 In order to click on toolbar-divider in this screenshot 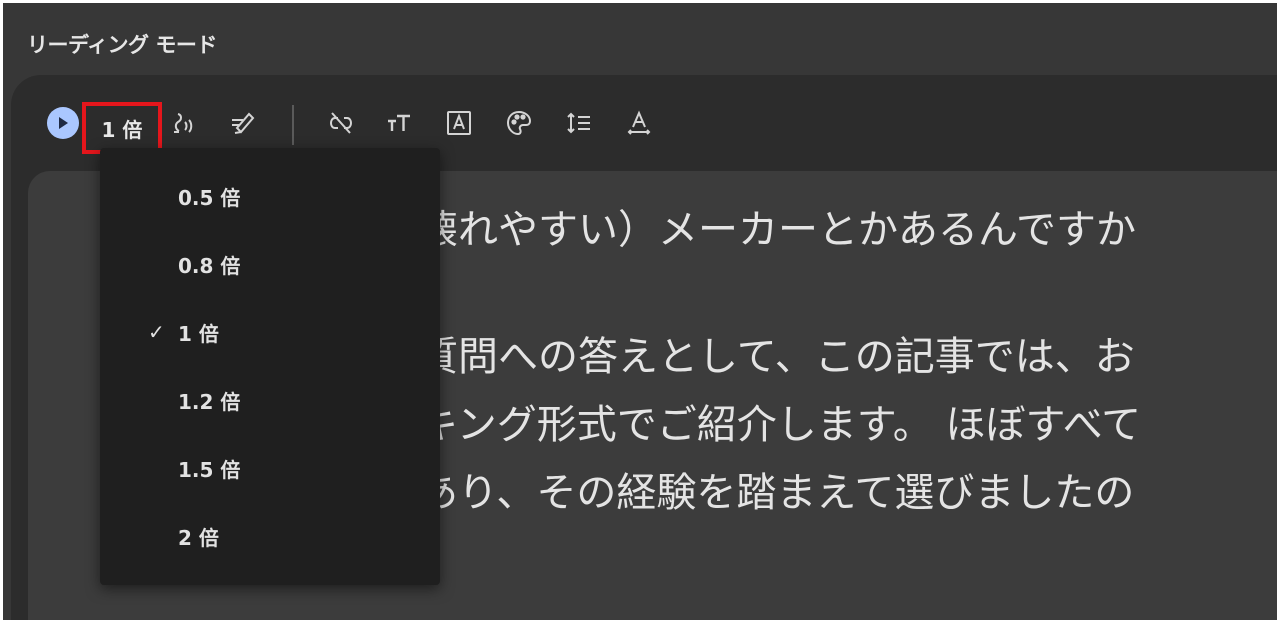, I will do `click(293, 125)`.